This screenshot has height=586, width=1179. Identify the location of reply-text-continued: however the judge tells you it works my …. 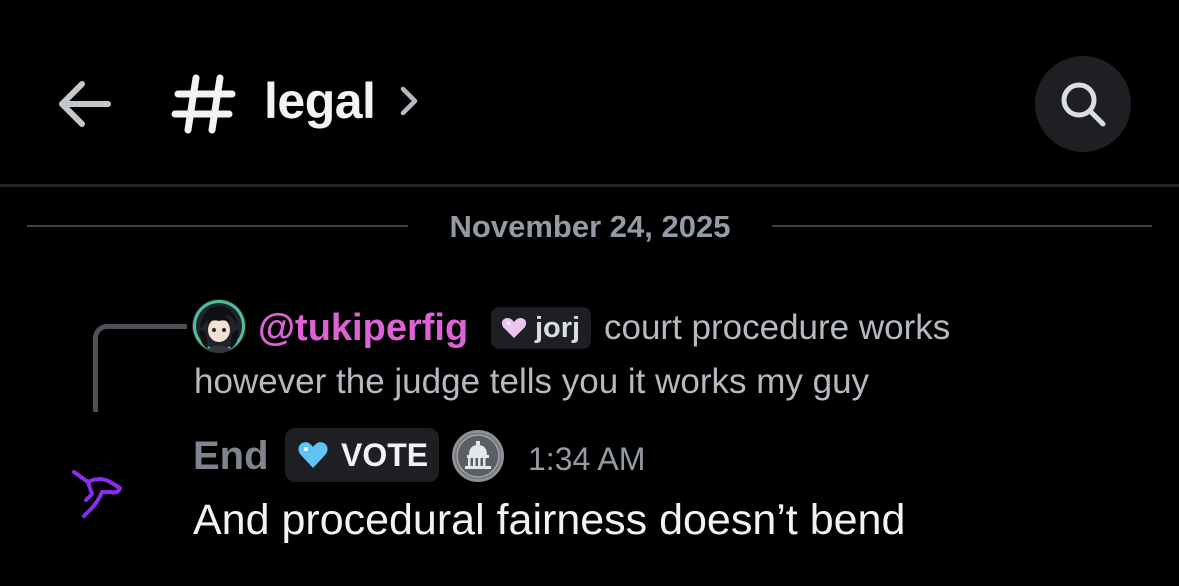
(531, 382).